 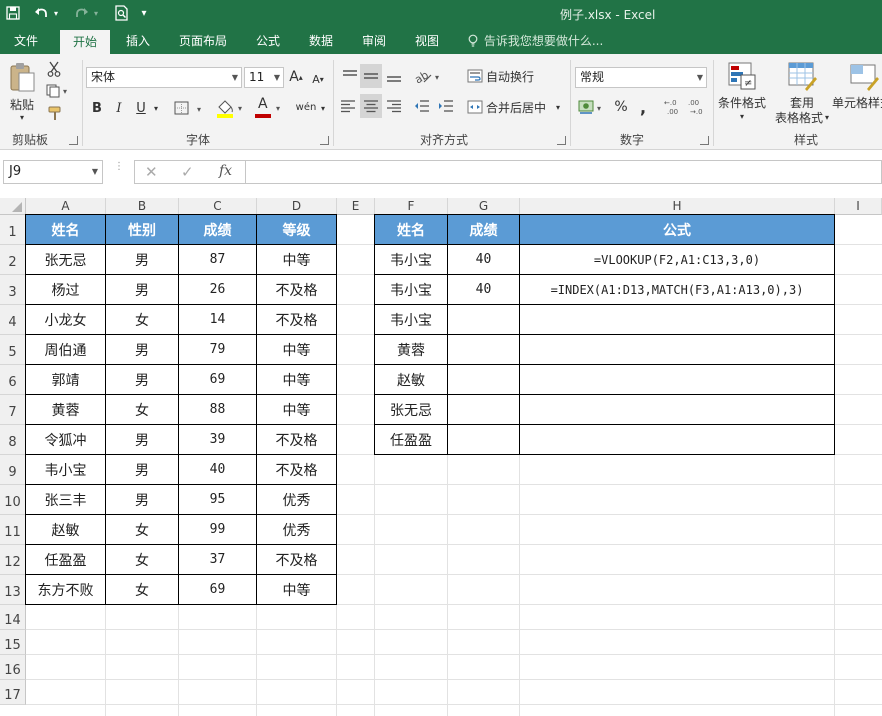 What do you see at coordinates (13, 380) in the screenshot?
I see `row-header: 6` at bounding box center [13, 380].